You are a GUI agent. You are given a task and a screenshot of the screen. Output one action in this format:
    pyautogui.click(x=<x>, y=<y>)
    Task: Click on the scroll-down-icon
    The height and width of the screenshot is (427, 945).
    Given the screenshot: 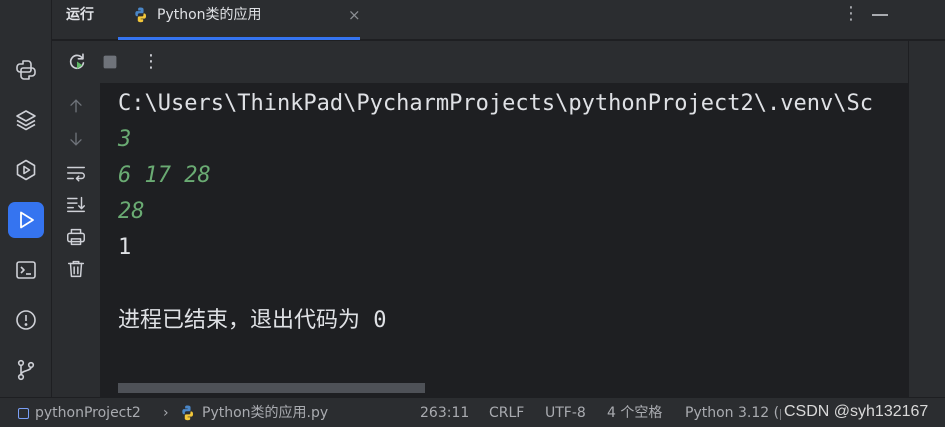 What is the action you would take?
    pyautogui.click(x=76, y=139)
    